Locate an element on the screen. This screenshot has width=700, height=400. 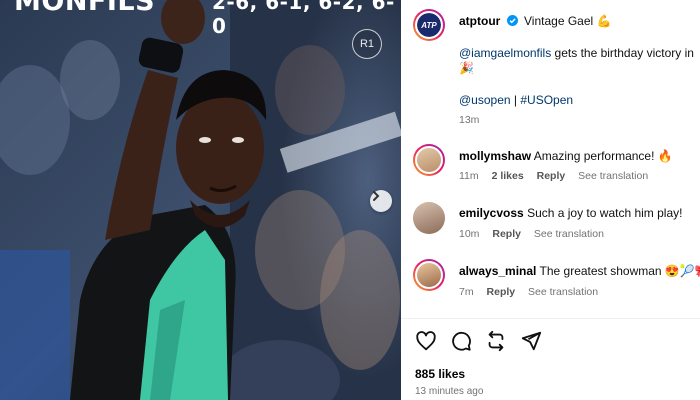
caption-text: gets the birthday victory in is located at coordinates (622, 53).